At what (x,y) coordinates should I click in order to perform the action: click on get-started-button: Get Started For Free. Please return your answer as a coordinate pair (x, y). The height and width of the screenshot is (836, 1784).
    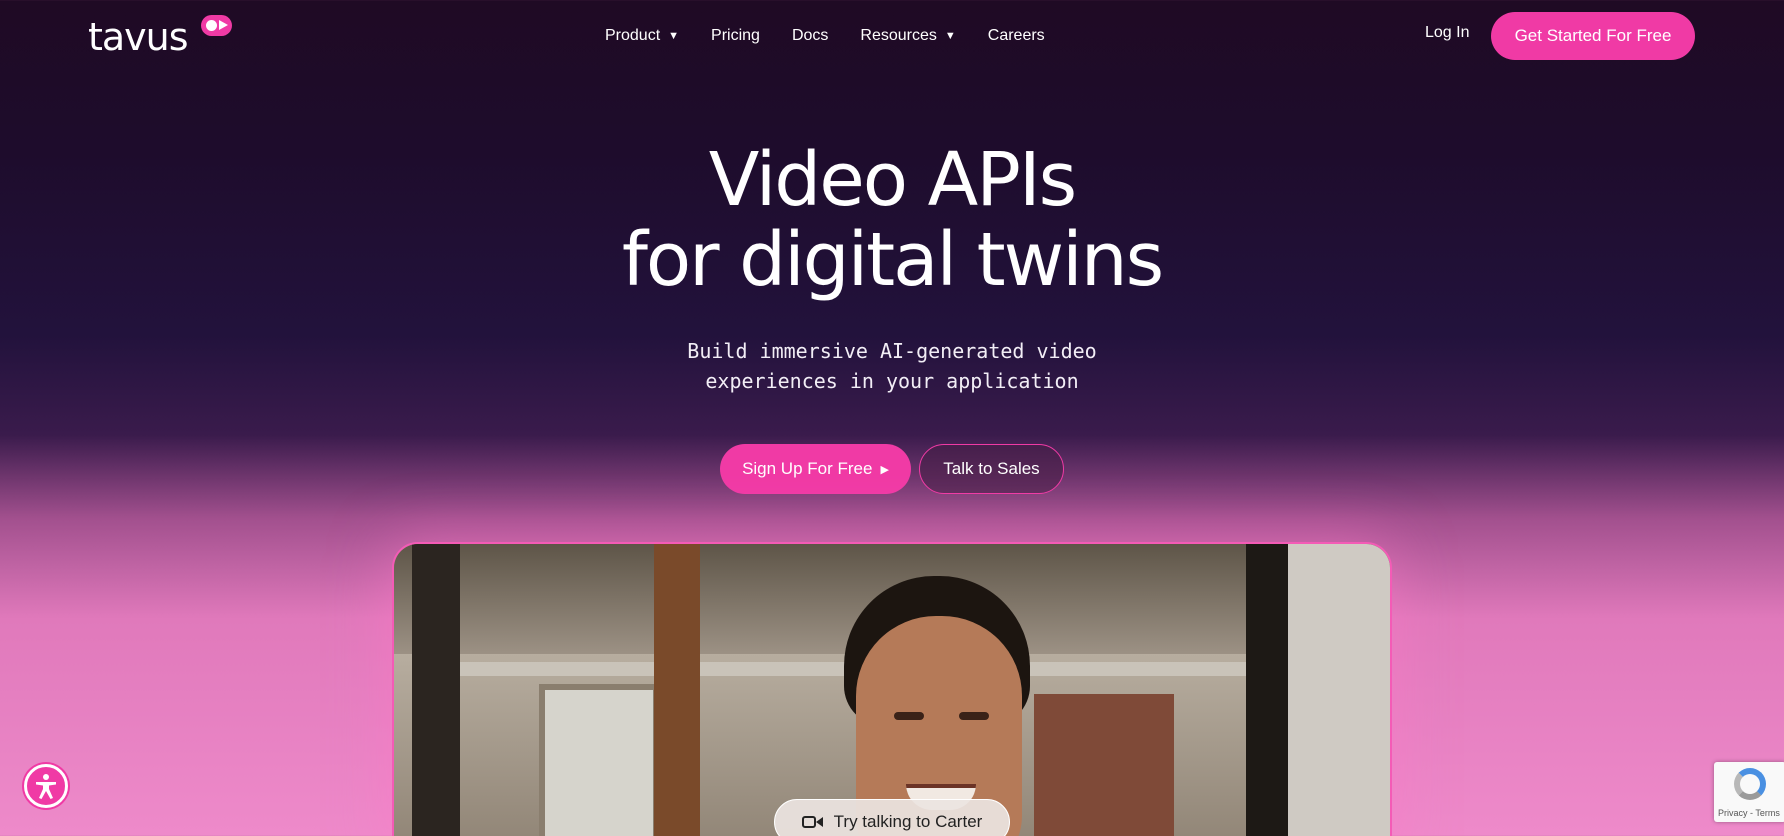
    Looking at the image, I should click on (1593, 36).